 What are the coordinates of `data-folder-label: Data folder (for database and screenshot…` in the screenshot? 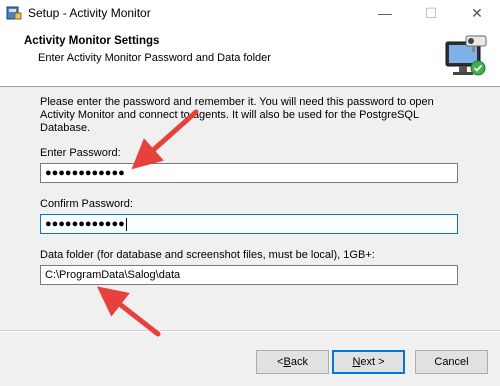 It's located at (207, 255).